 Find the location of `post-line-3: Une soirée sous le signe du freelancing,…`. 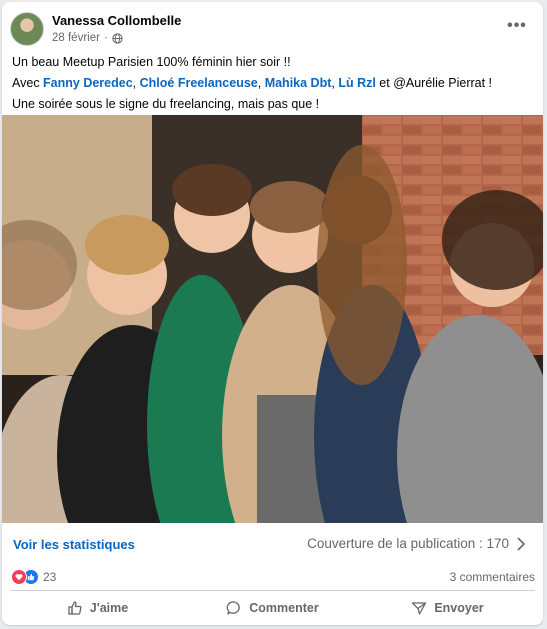

post-line-3: Une soirée sous le signe du freelancing,… is located at coordinates (166, 104).